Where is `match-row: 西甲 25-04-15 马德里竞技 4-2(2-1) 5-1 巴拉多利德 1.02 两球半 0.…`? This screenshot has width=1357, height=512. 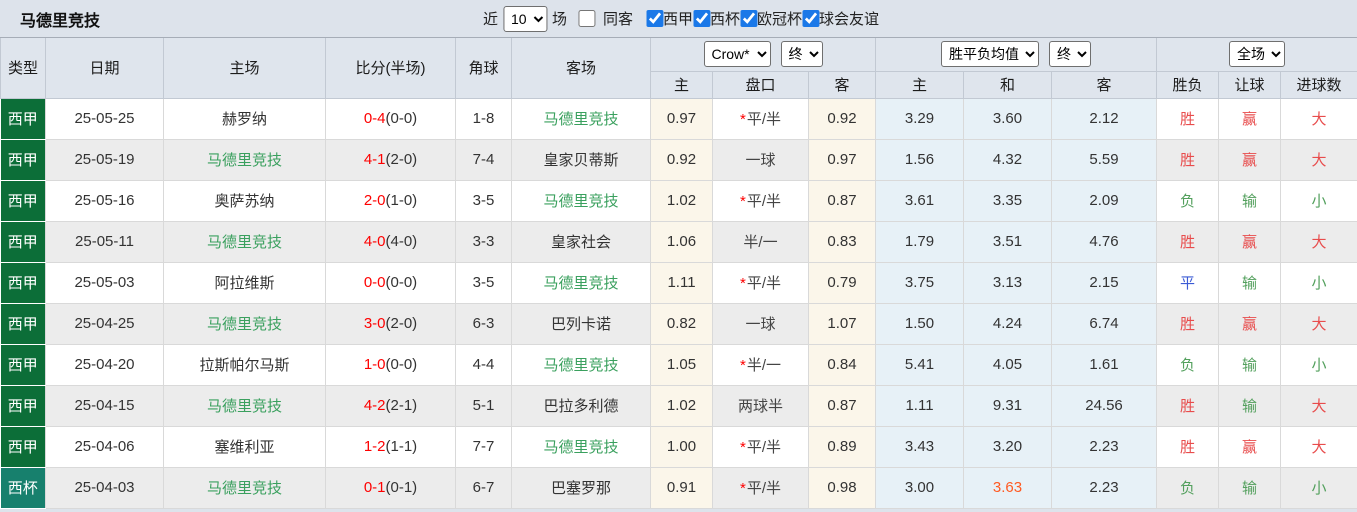
match-row: 西甲 25-04-15 马德里竞技 4-2(2-1) 5-1 巴拉多利德 1.02 两球半 0.… is located at coordinates (678, 405).